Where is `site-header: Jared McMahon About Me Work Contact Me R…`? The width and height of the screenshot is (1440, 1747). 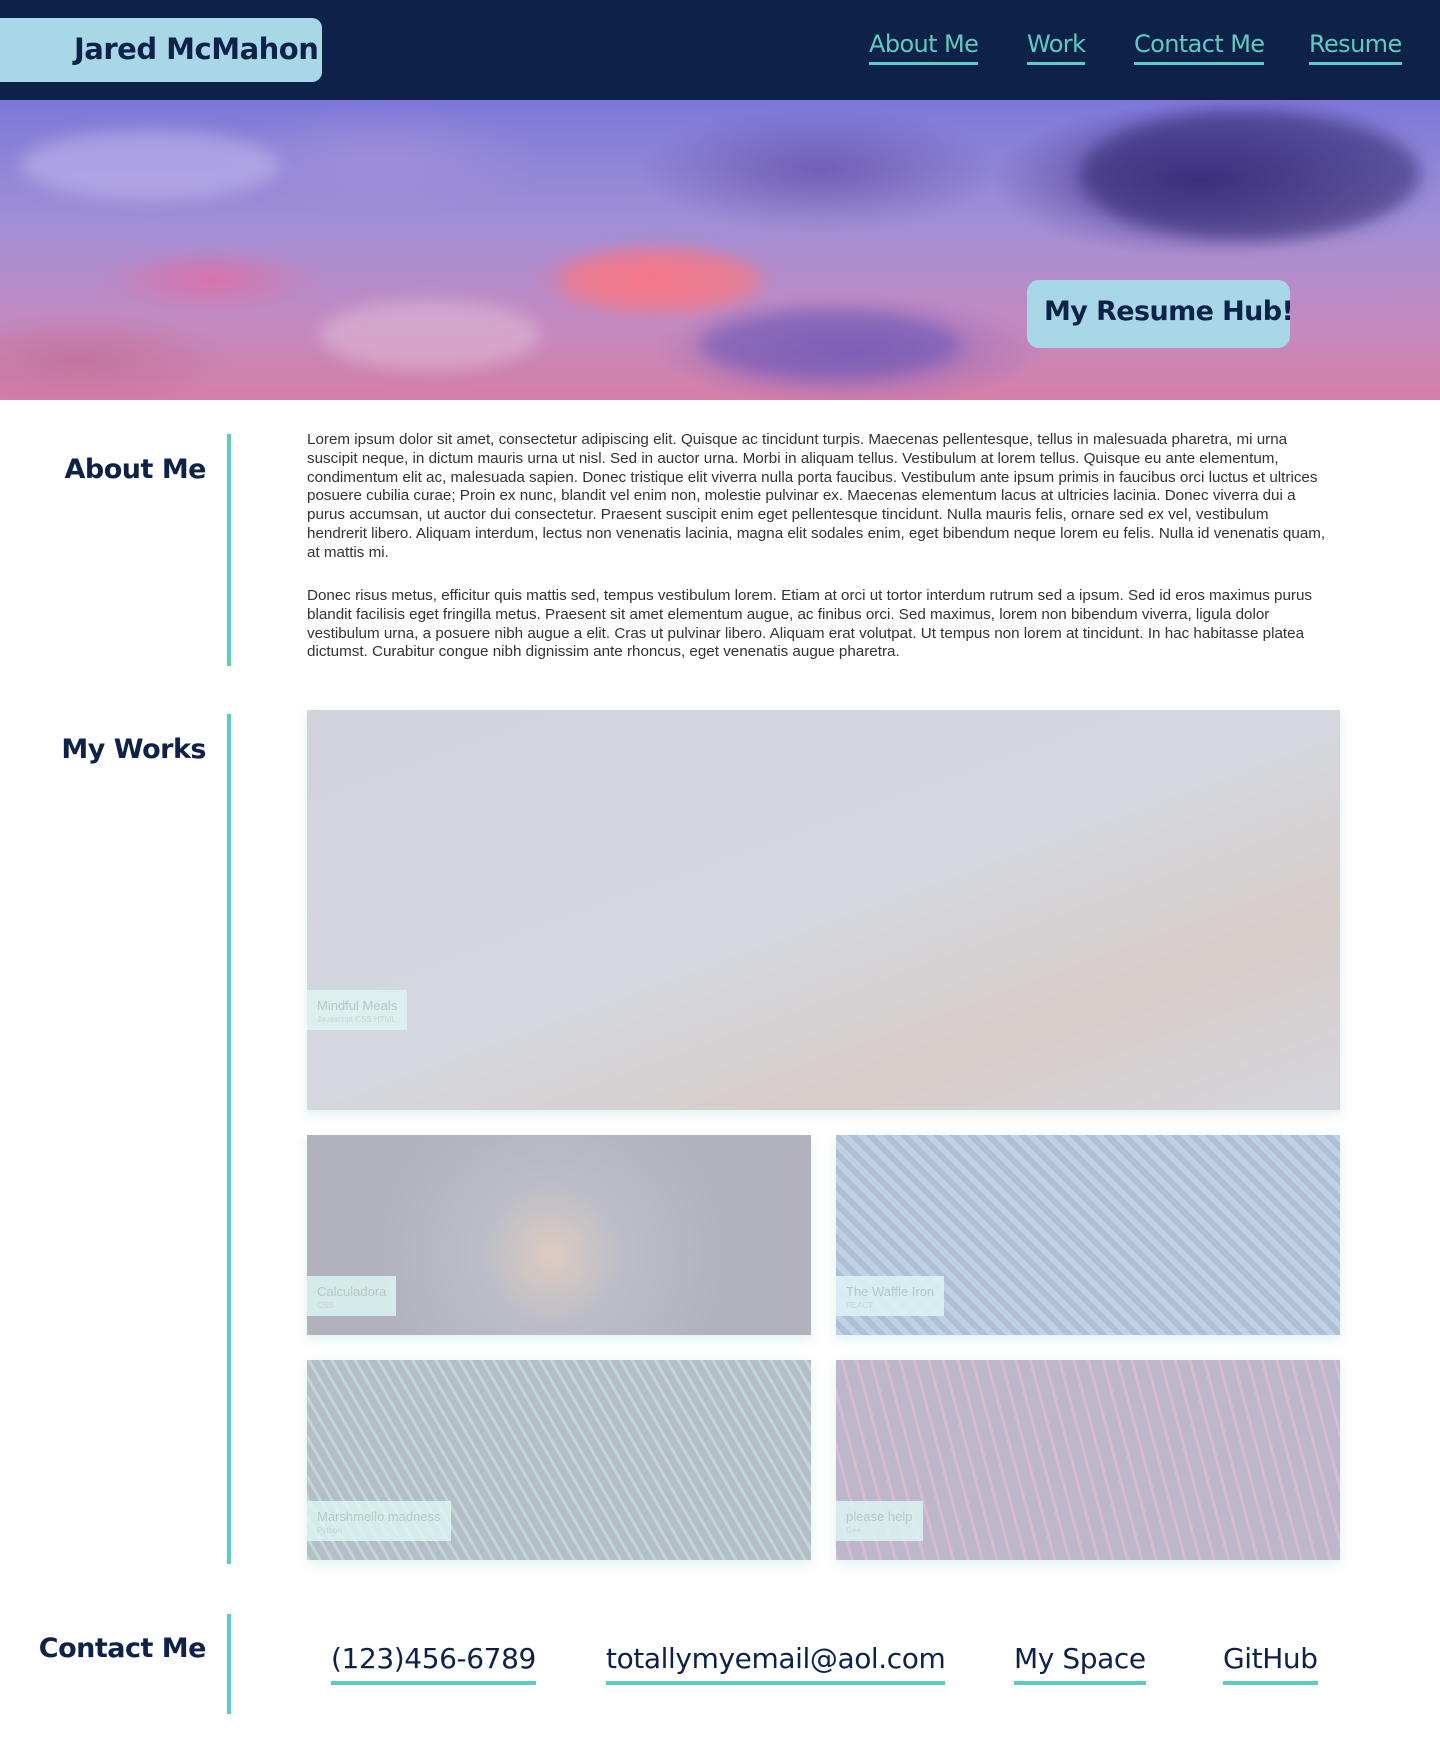 site-header: Jared McMahon About Me Work Contact Me R… is located at coordinates (720, 50).